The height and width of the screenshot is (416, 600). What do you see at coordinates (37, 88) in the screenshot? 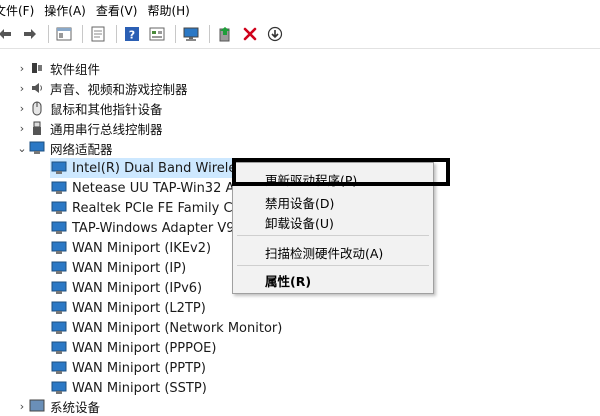
I see `speaker-icon` at bounding box center [37, 88].